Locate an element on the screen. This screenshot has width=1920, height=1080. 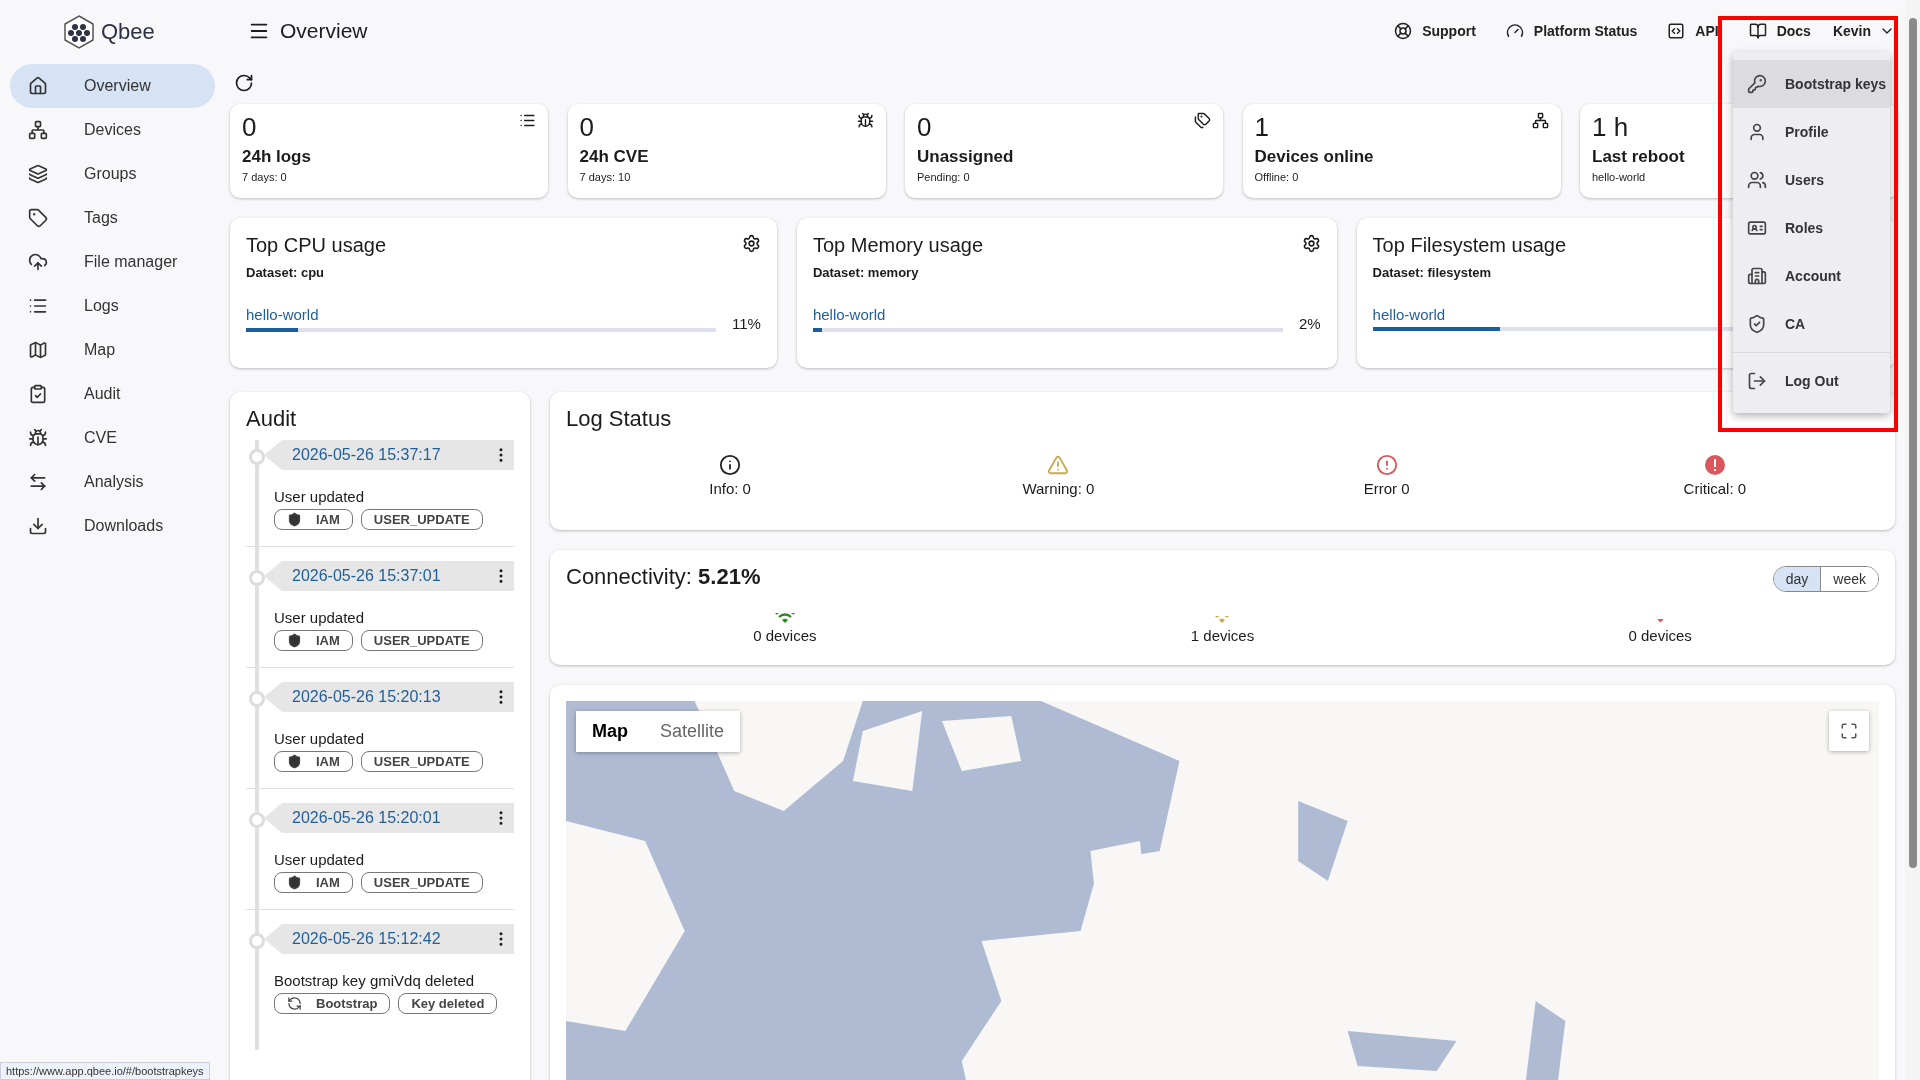
header-link: API is located at coordinates (1693, 31).